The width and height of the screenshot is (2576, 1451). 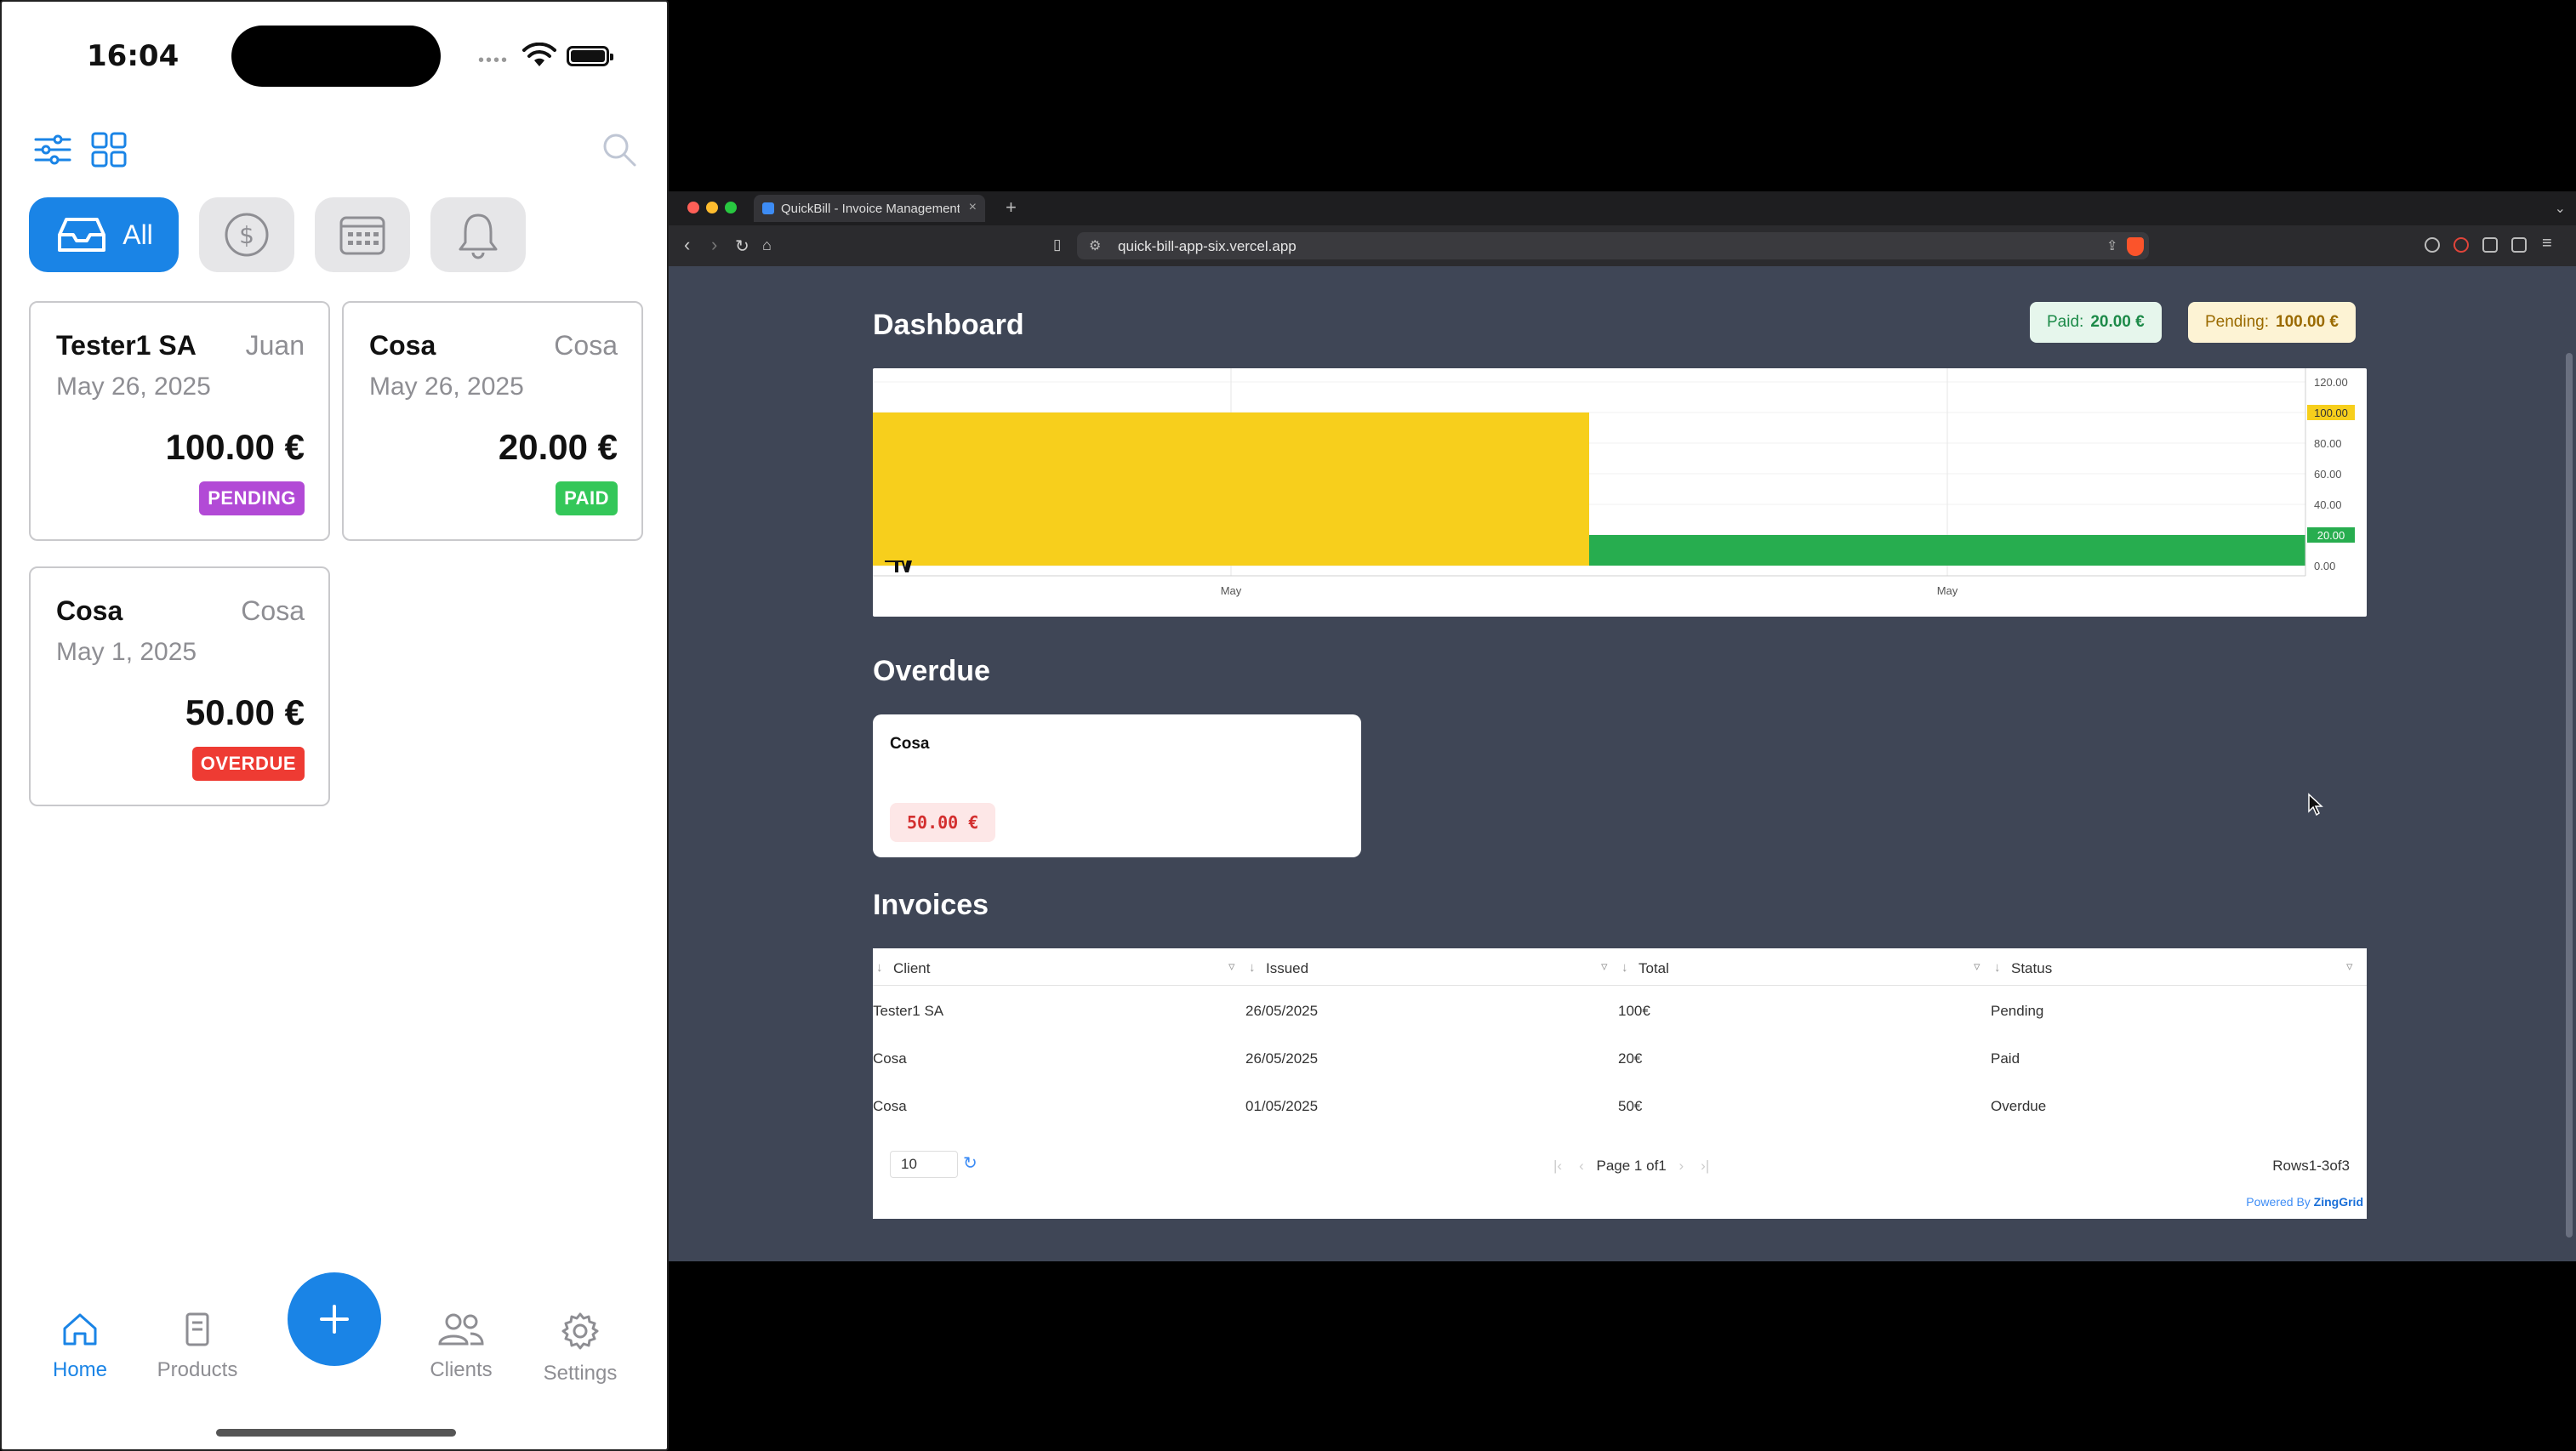 I want to click on back-icon: ‹, so click(x=687, y=245).